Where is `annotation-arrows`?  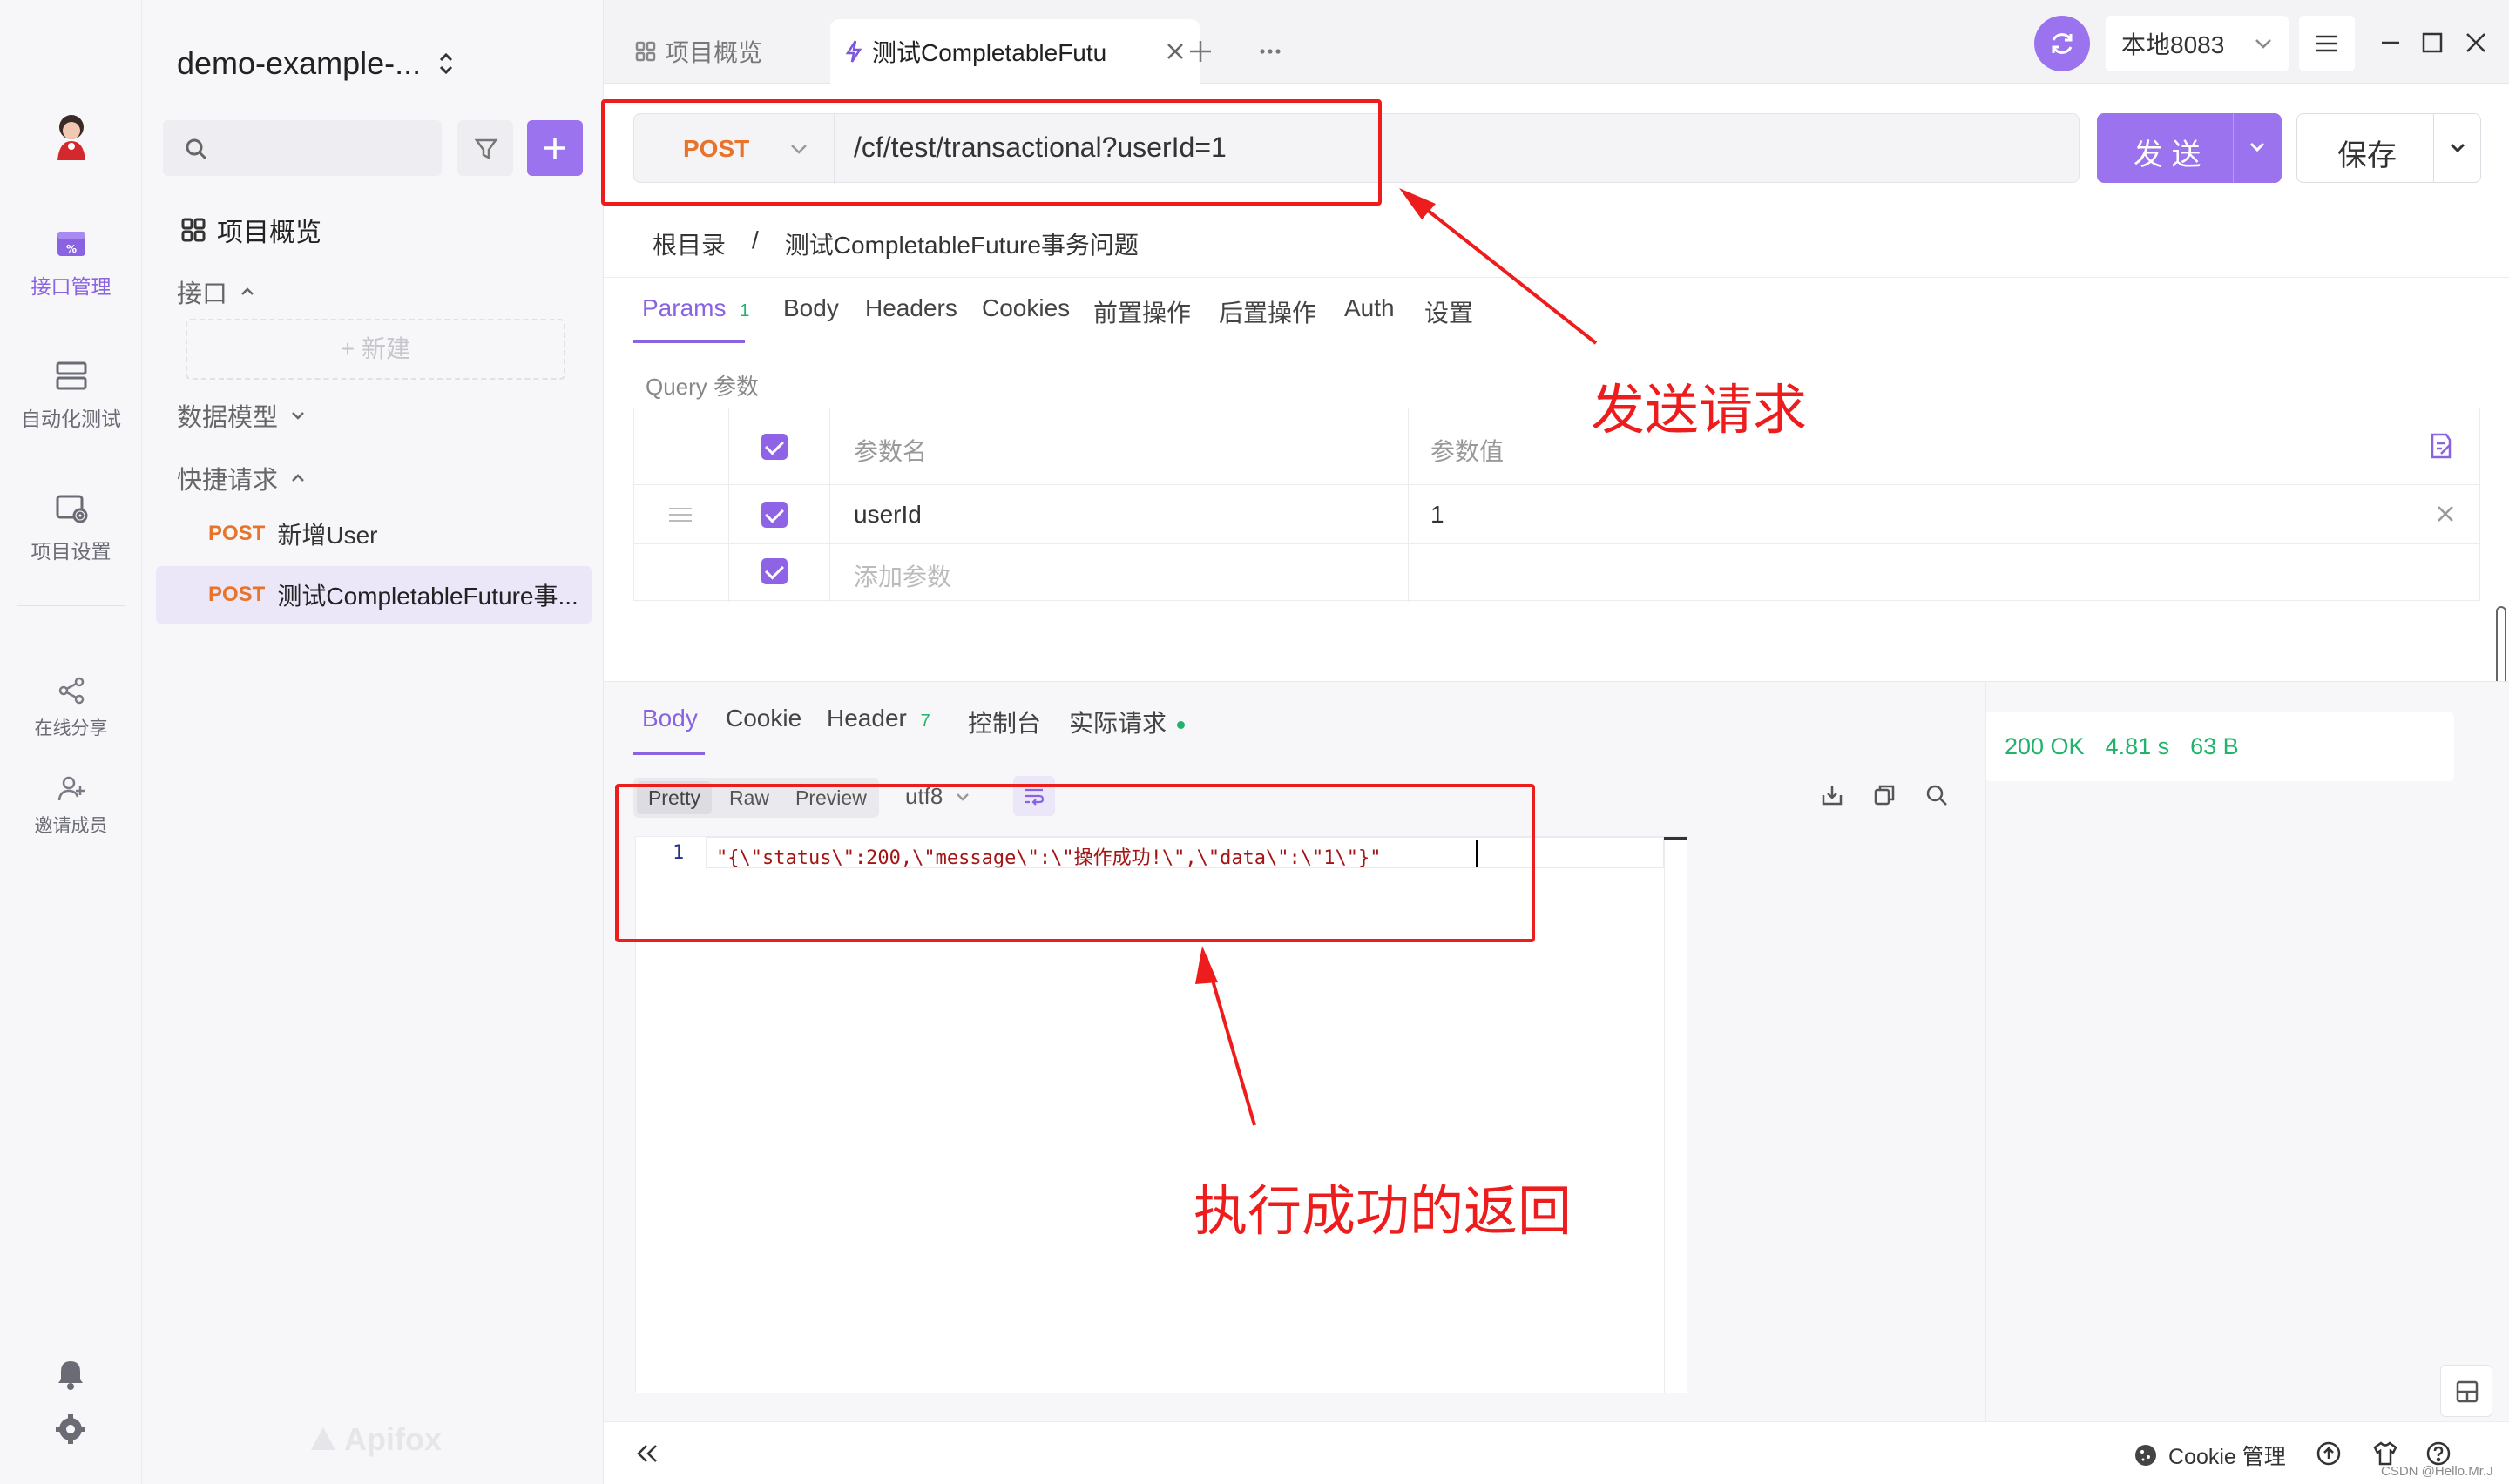 annotation-arrows is located at coordinates (1396, 657).